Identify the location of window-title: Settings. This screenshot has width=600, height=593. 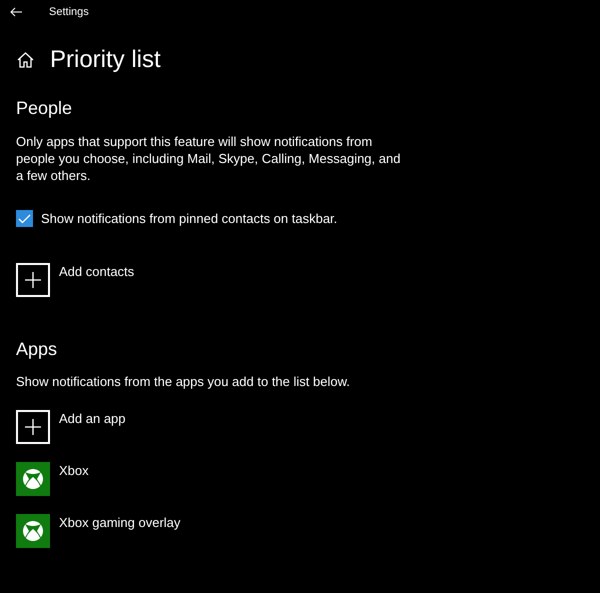
(69, 12).